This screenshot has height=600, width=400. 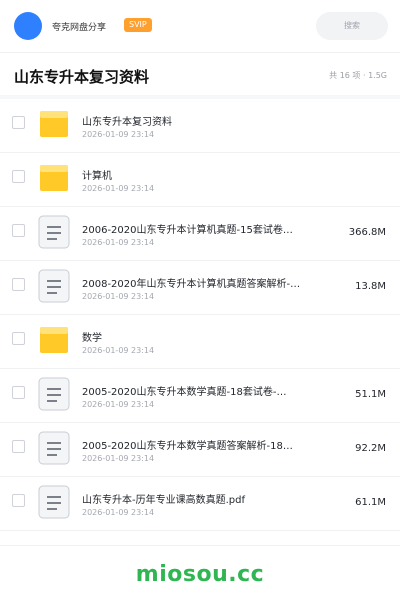 I want to click on folder-row: 计算机 2026-01-09 23:14, so click(x=200, y=180).